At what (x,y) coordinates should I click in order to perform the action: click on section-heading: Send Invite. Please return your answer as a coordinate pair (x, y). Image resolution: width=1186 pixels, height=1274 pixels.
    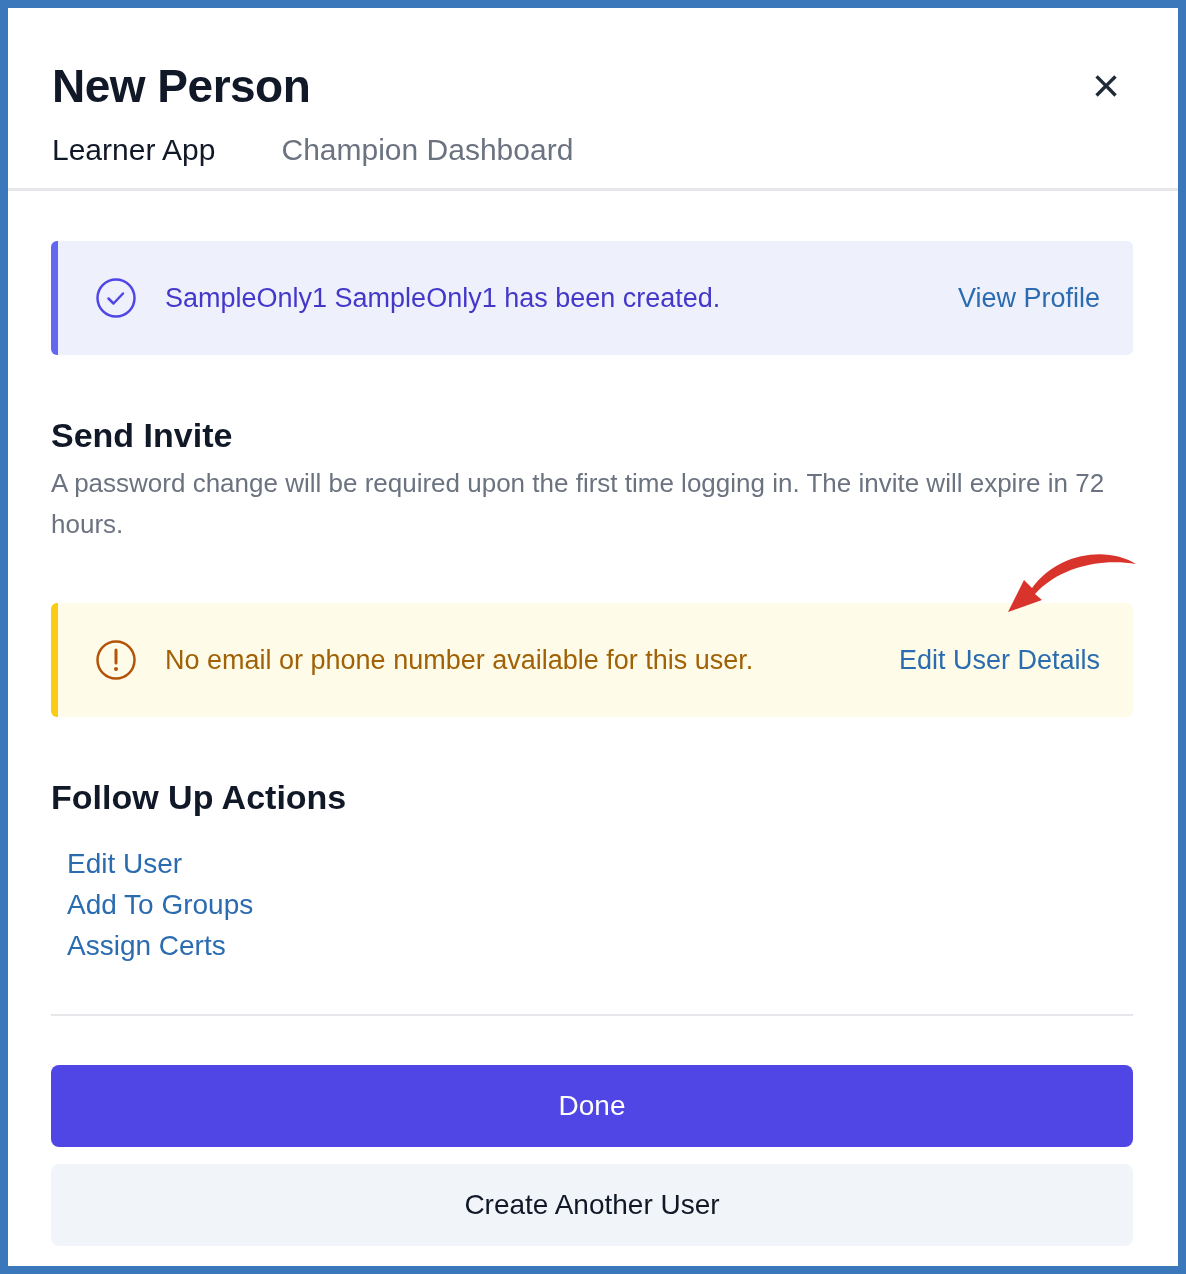
    Looking at the image, I should click on (142, 435).